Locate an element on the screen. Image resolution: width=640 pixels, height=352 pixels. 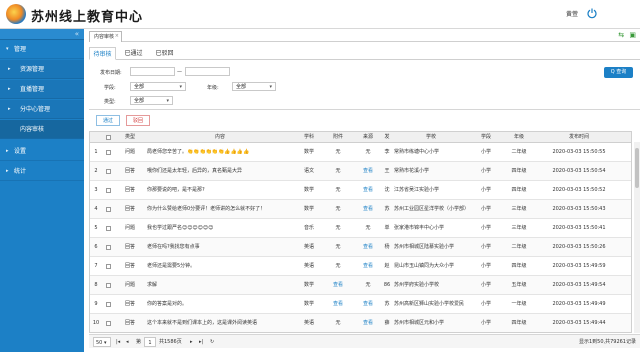
header-publisher: 发 is located at coordinates (387, 137).